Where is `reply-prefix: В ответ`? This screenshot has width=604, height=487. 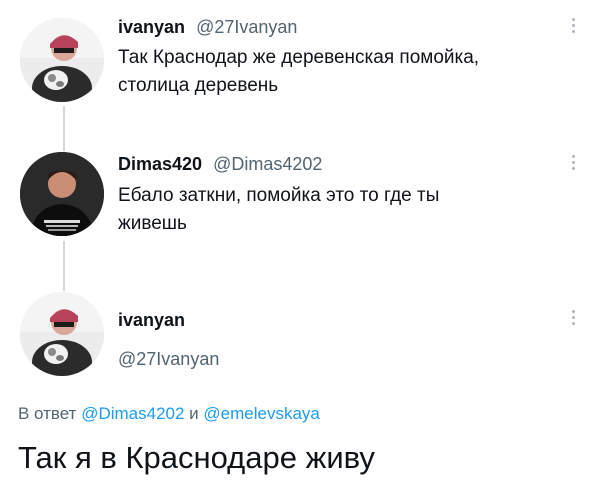 reply-prefix: В ответ is located at coordinates (47, 413).